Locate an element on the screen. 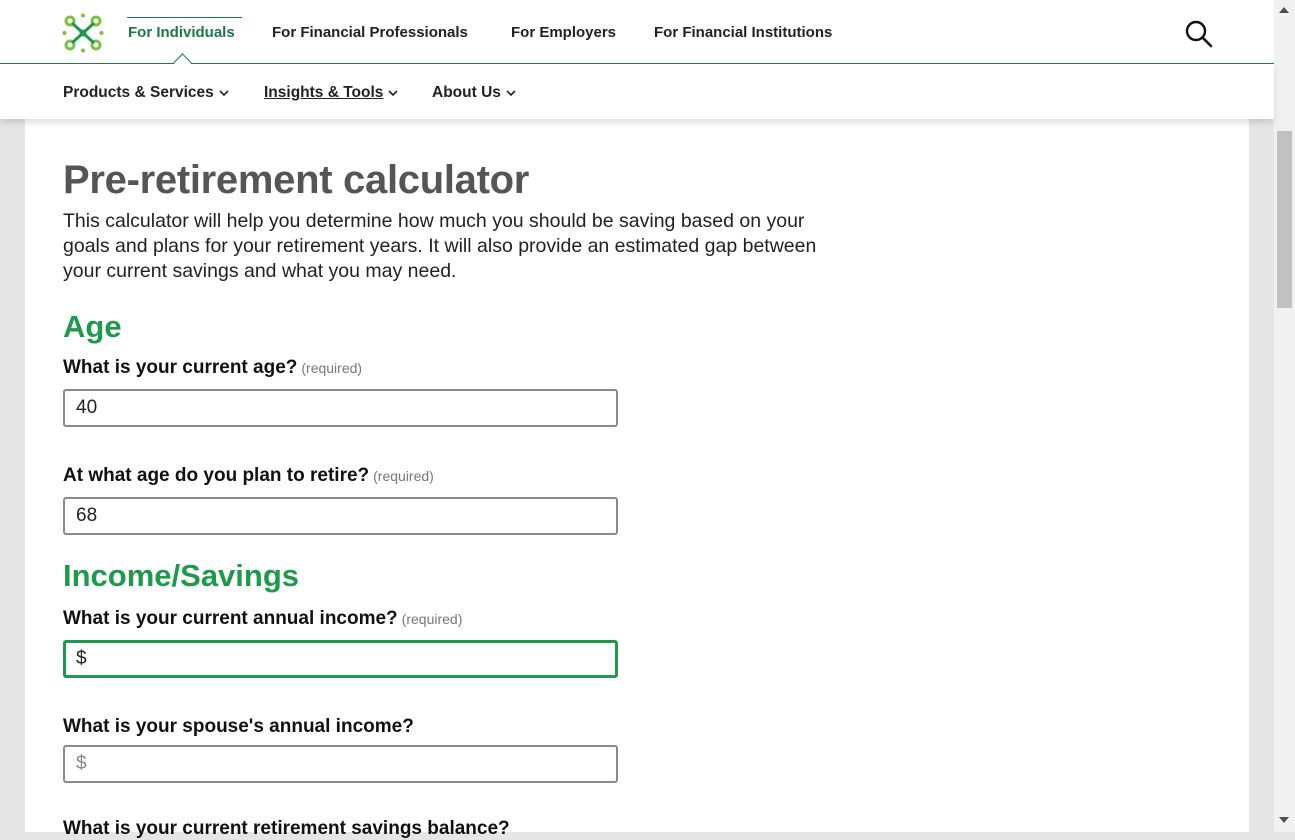 The width and height of the screenshot is (1295, 840). annual-income-field is located at coordinates (340, 659).